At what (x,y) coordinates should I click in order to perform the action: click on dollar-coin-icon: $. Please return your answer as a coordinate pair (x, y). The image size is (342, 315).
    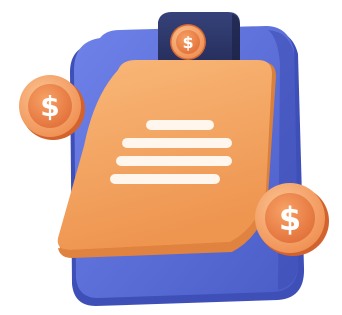
    Looking at the image, I should click on (188, 42).